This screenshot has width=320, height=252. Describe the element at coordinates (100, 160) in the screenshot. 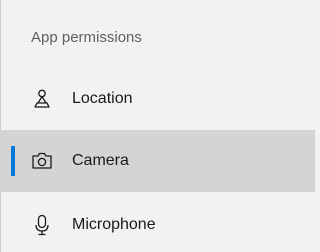

I see `nav-item-label: Camera` at that location.